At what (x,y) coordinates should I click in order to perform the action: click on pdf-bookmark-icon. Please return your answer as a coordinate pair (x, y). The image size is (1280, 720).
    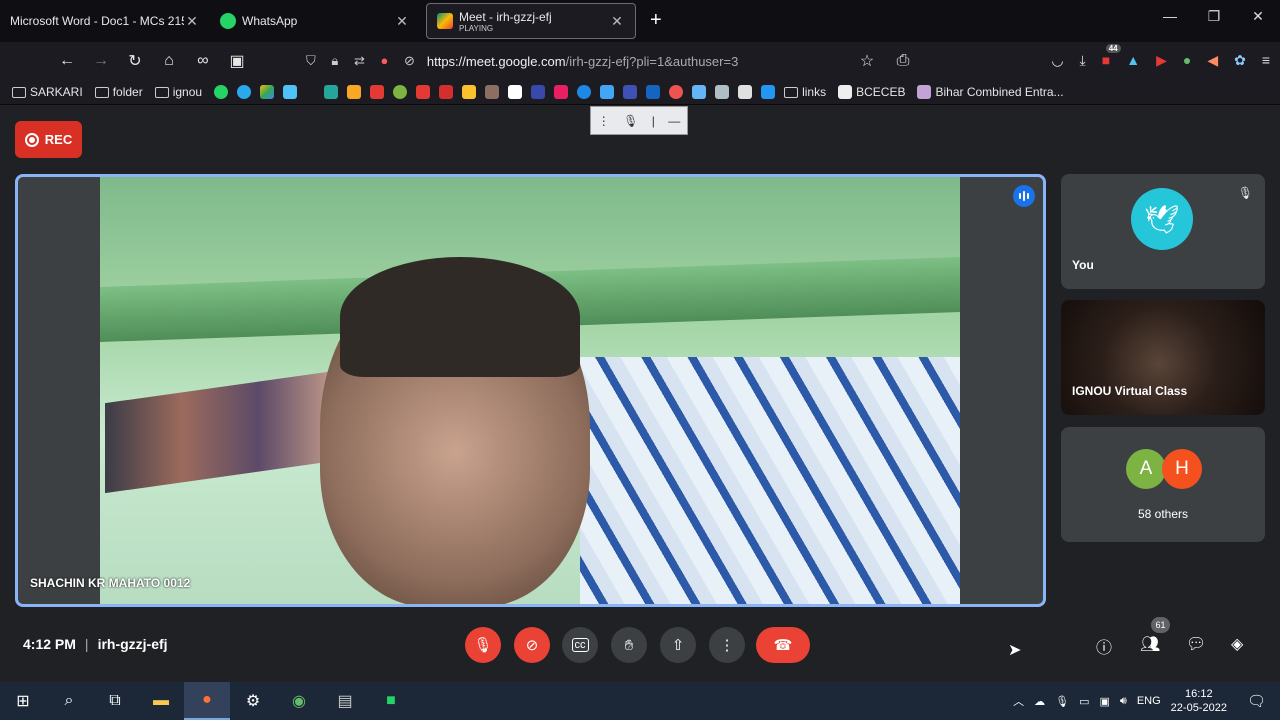
    Looking at the image, I should click on (377, 92).